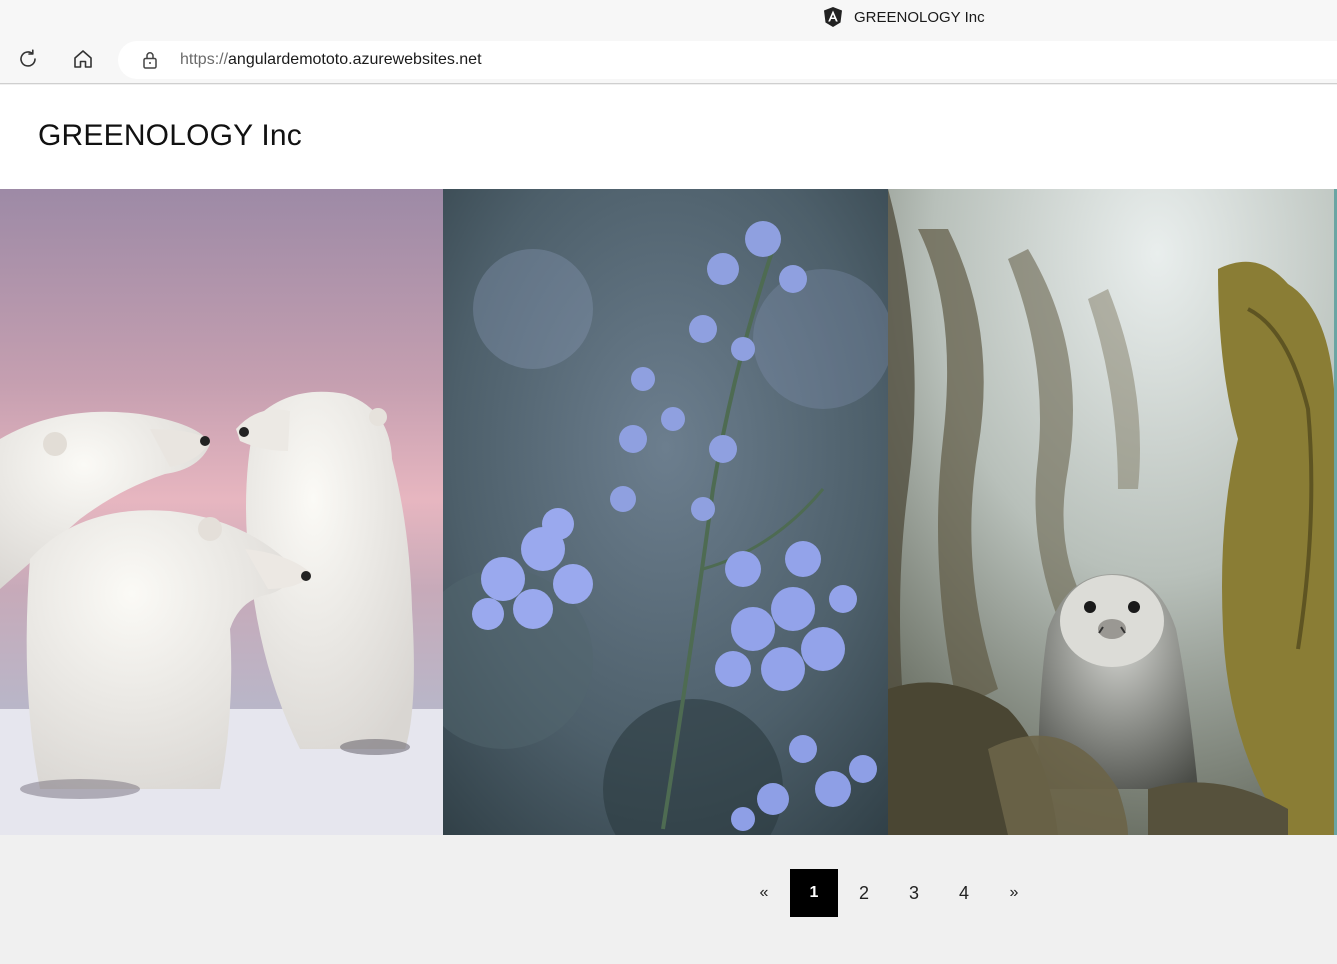  I want to click on pagination-next: », so click(1014, 893).